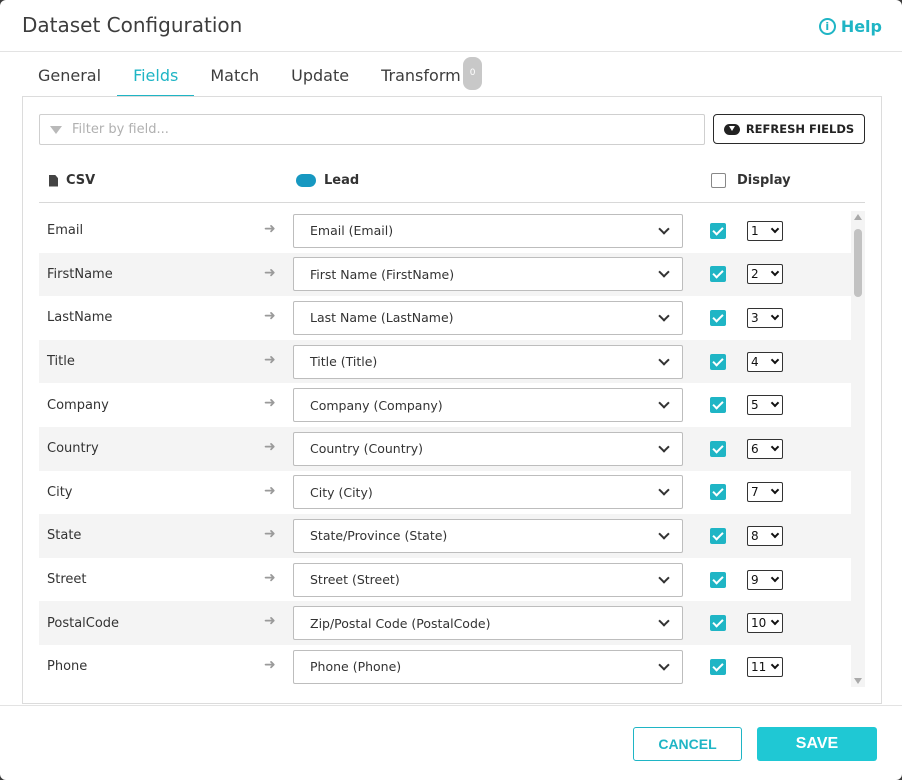 The width and height of the screenshot is (902, 780). I want to click on tab-match: Match, so click(234, 78).